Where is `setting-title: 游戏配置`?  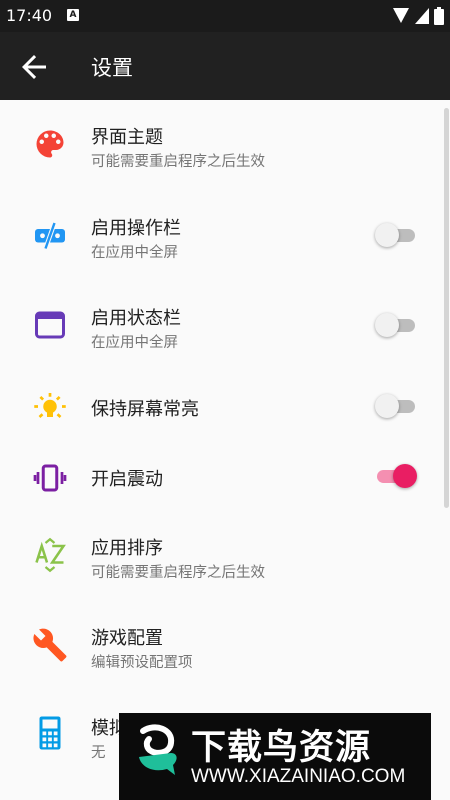 setting-title: 游戏配置 is located at coordinates (127, 638).